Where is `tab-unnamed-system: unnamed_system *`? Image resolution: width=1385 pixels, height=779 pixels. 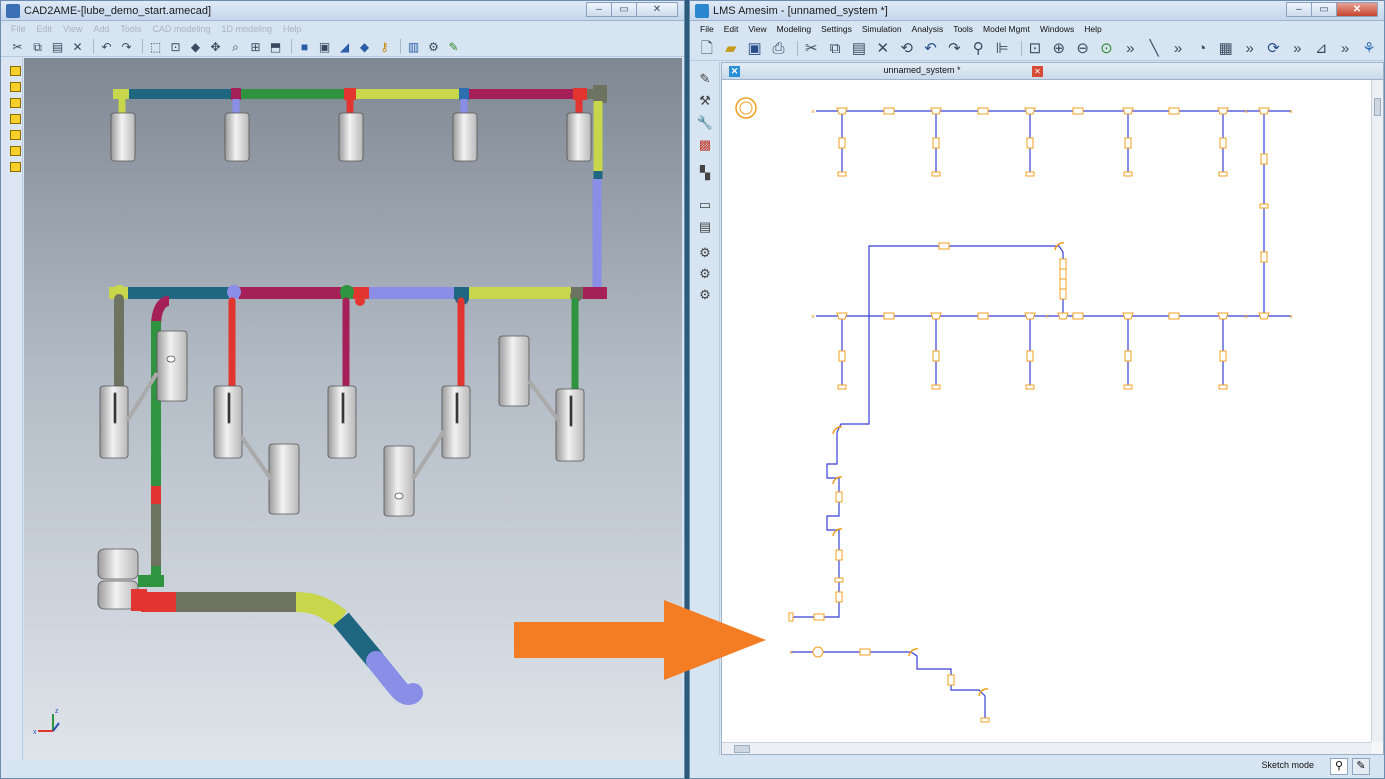 tab-unnamed-system: unnamed_system * is located at coordinates (922, 70).